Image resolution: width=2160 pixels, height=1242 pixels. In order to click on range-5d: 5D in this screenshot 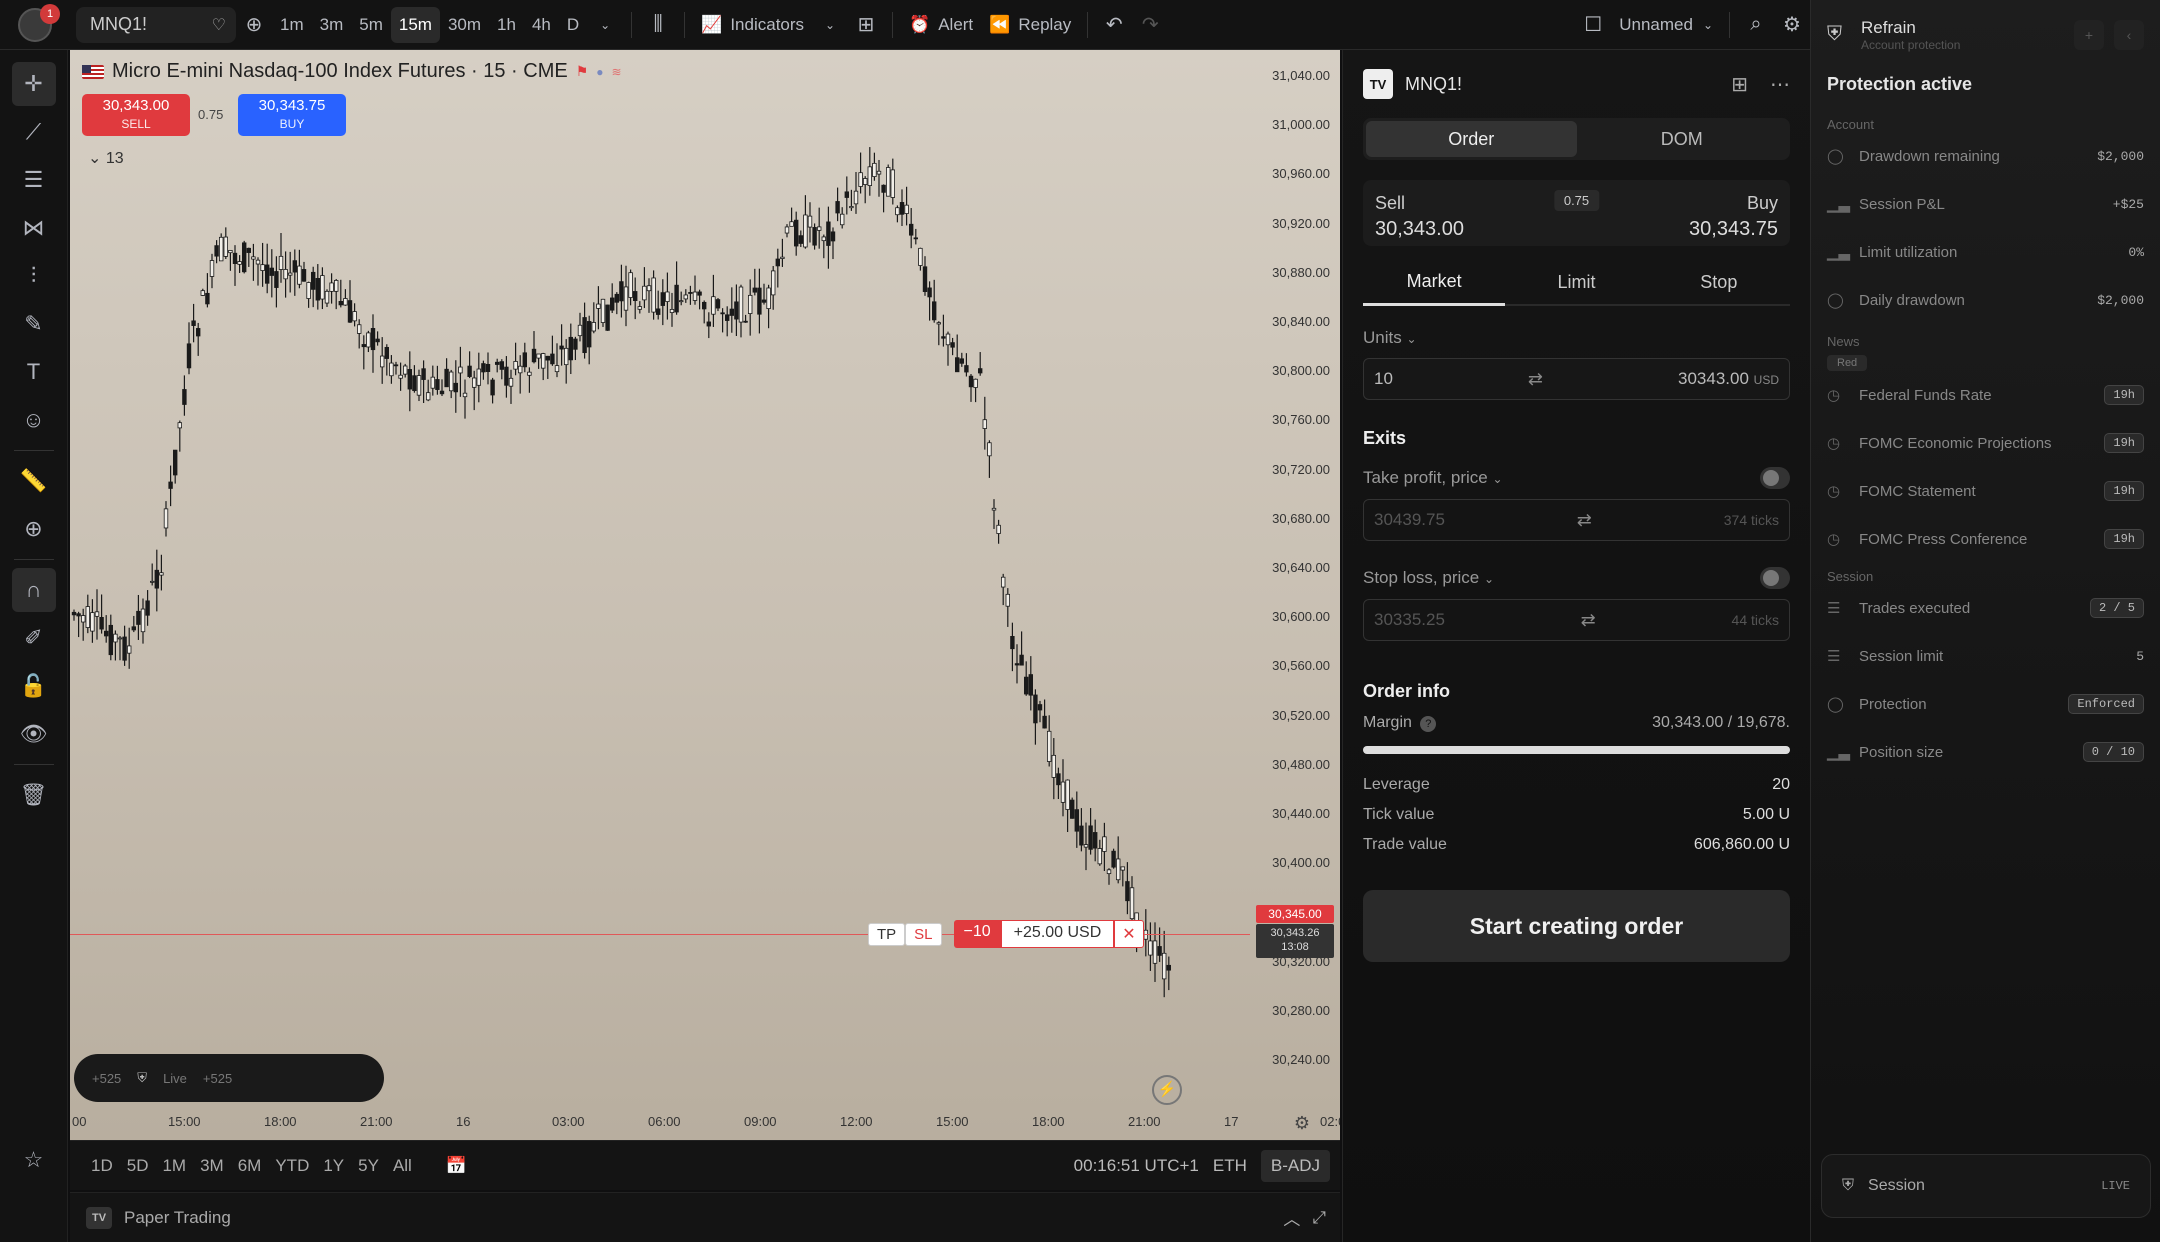, I will do `click(138, 1166)`.